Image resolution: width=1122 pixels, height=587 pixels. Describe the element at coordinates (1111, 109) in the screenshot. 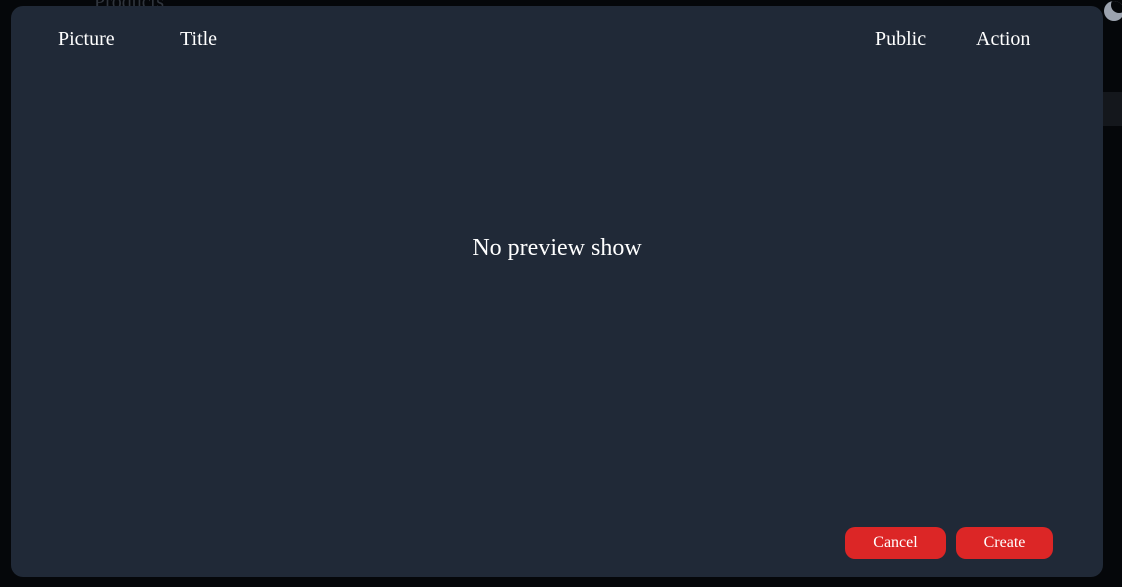

I see `background-row` at that location.